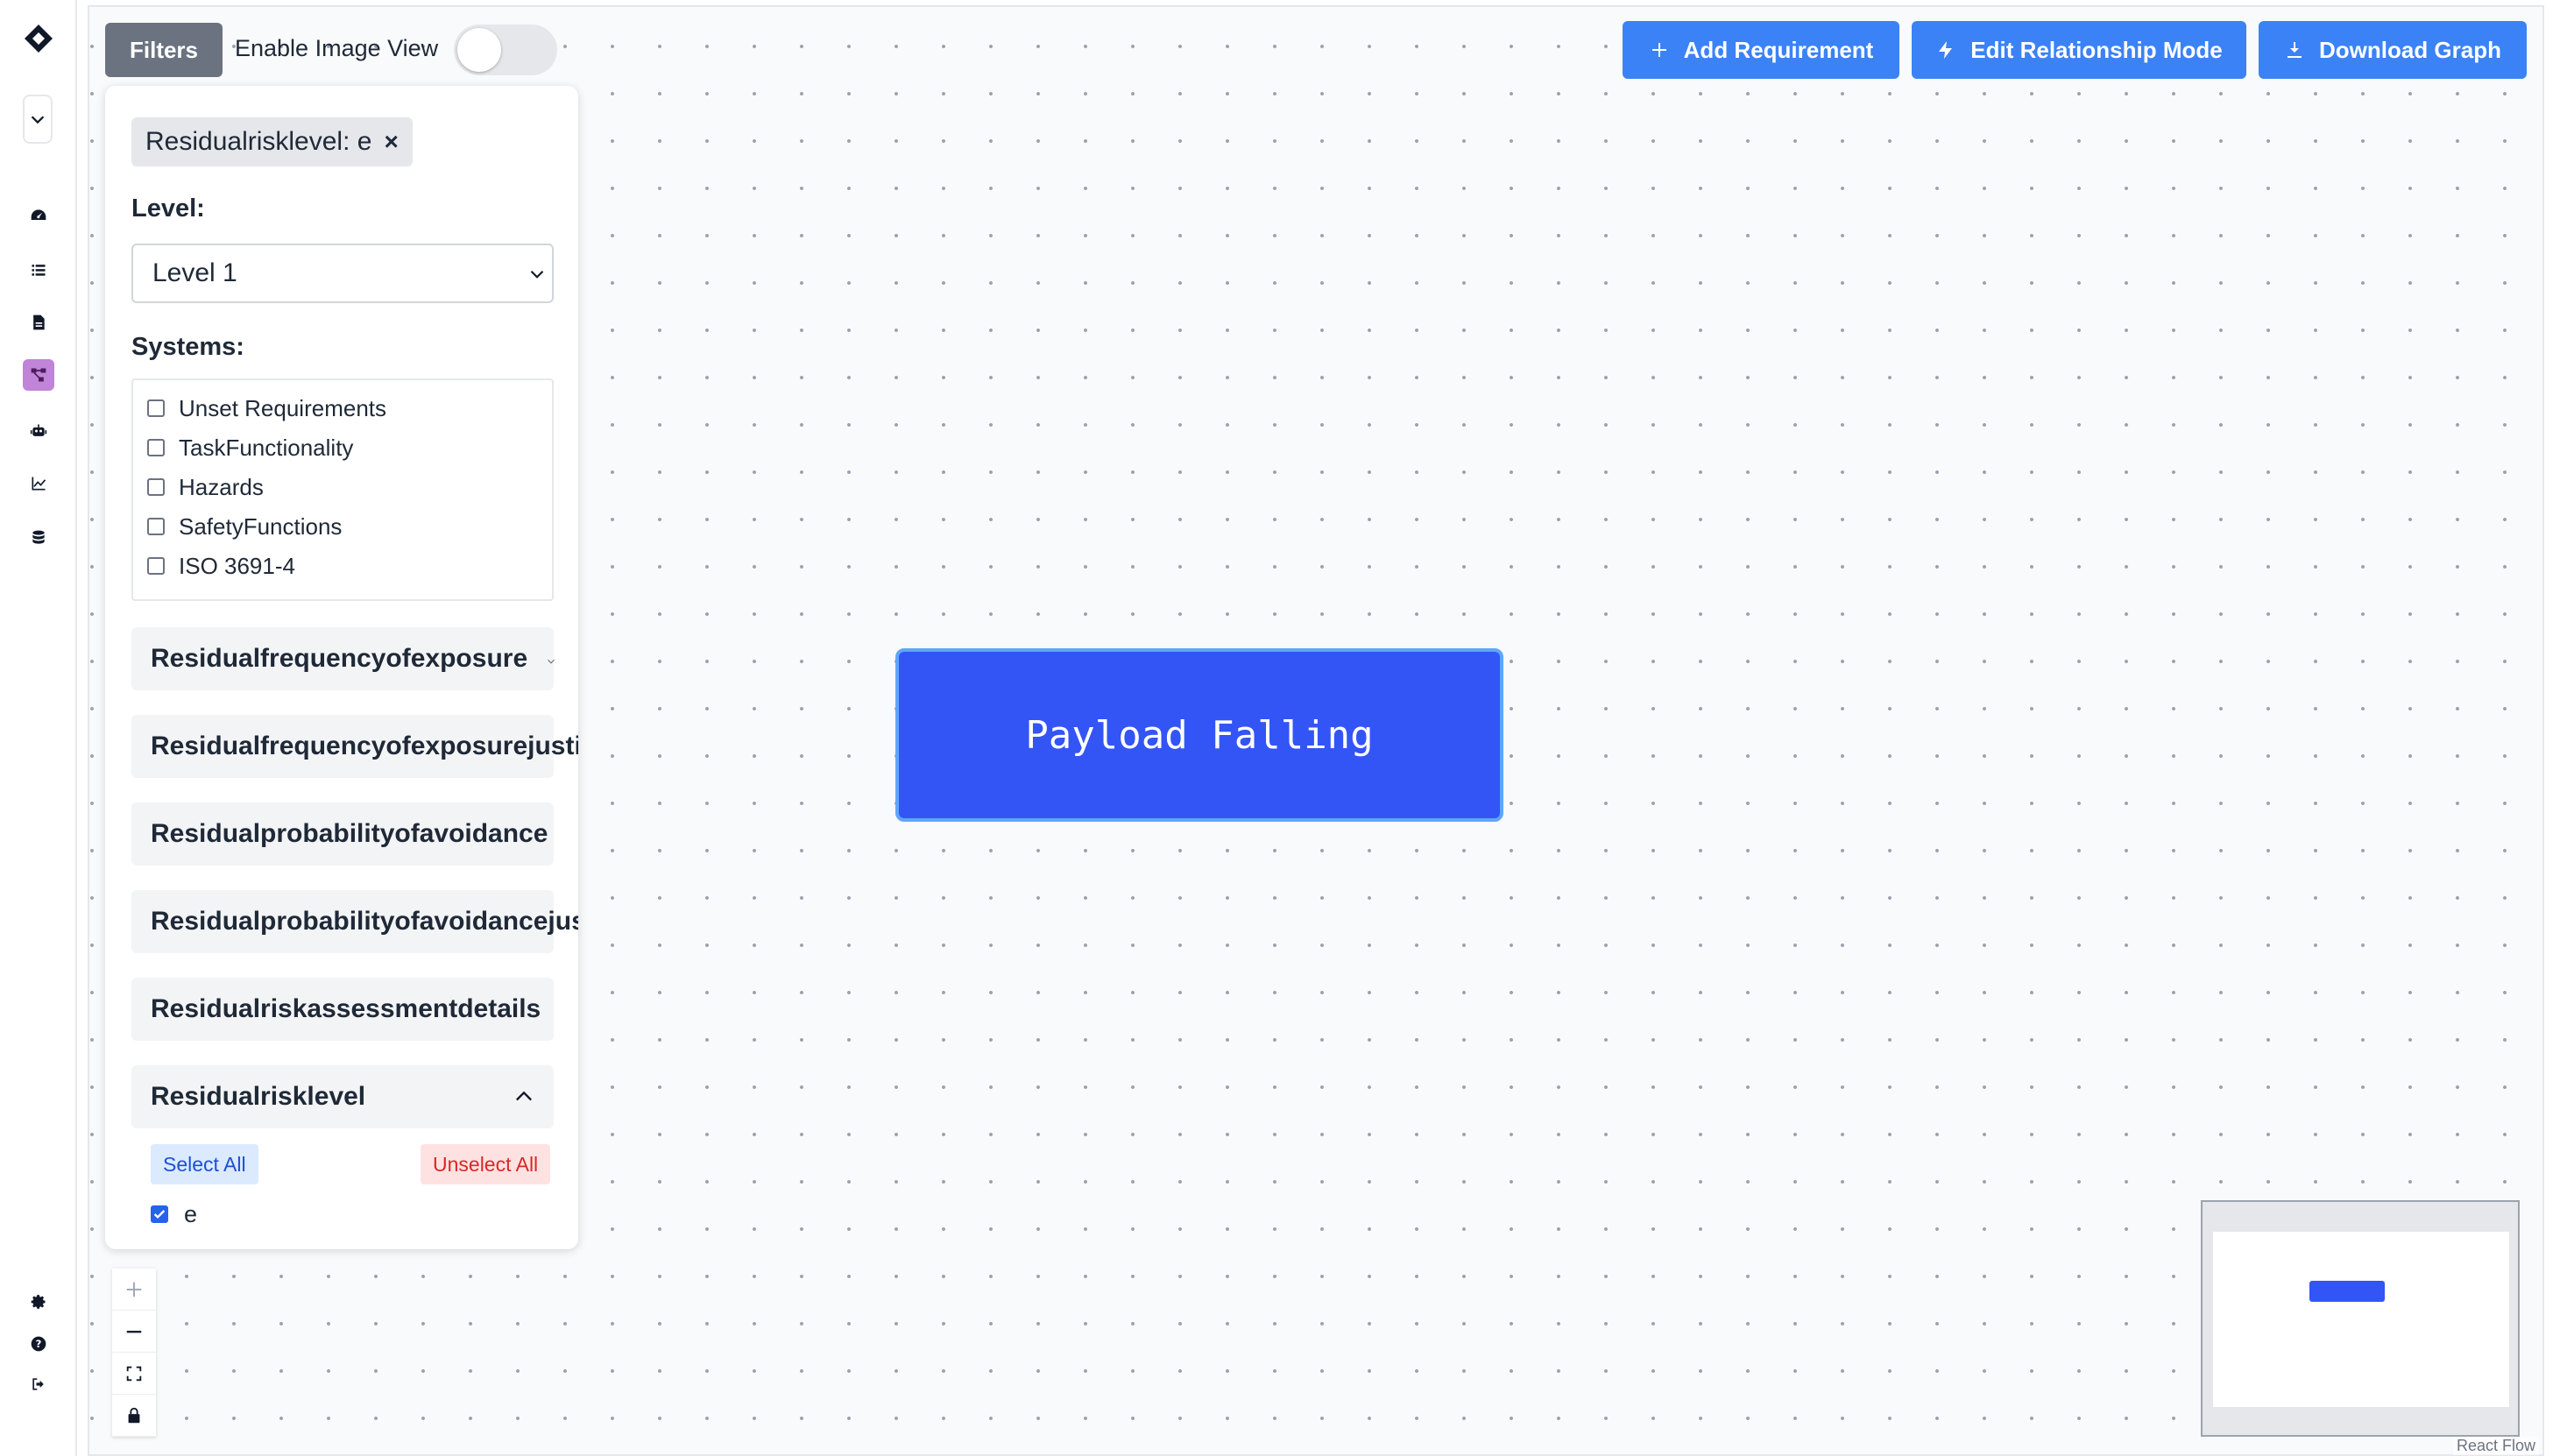 The width and height of the screenshot is (2574, 1456). What do you see at coordinates (38, 375) in the screenshot?
I see `graph-icon` at bounding box center [38, 375].